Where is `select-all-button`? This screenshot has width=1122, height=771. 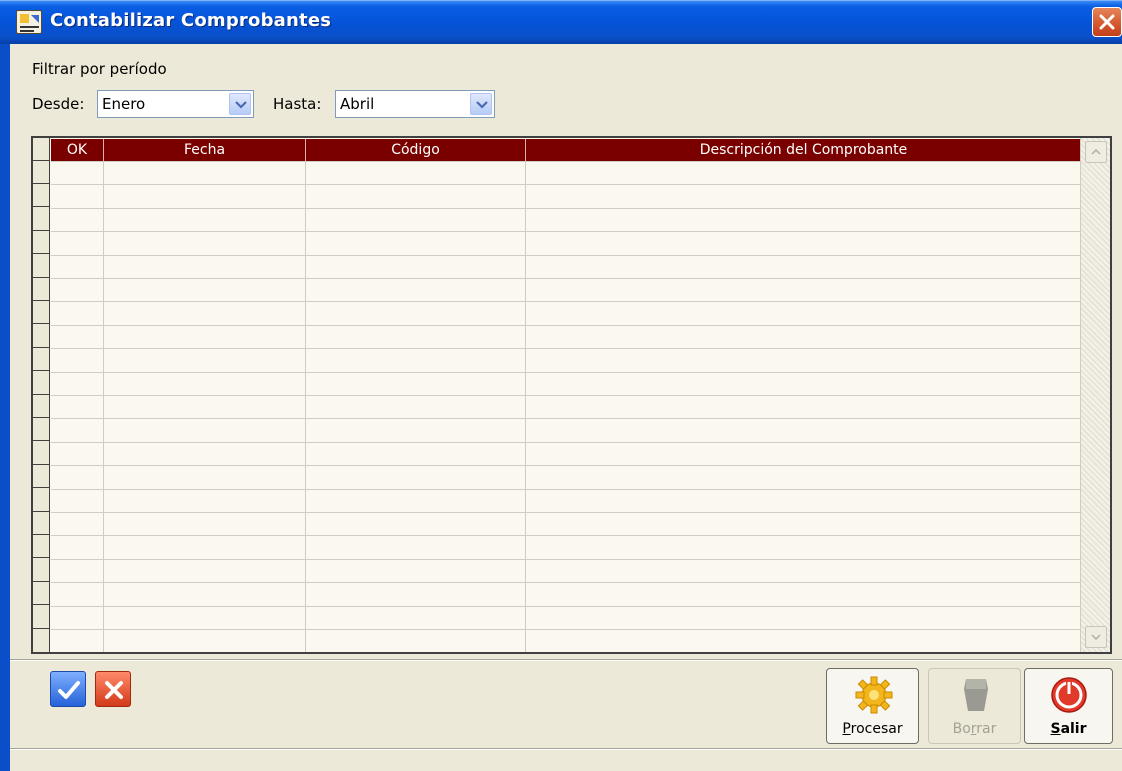 select-all-button is located at coordinates (68, 689).